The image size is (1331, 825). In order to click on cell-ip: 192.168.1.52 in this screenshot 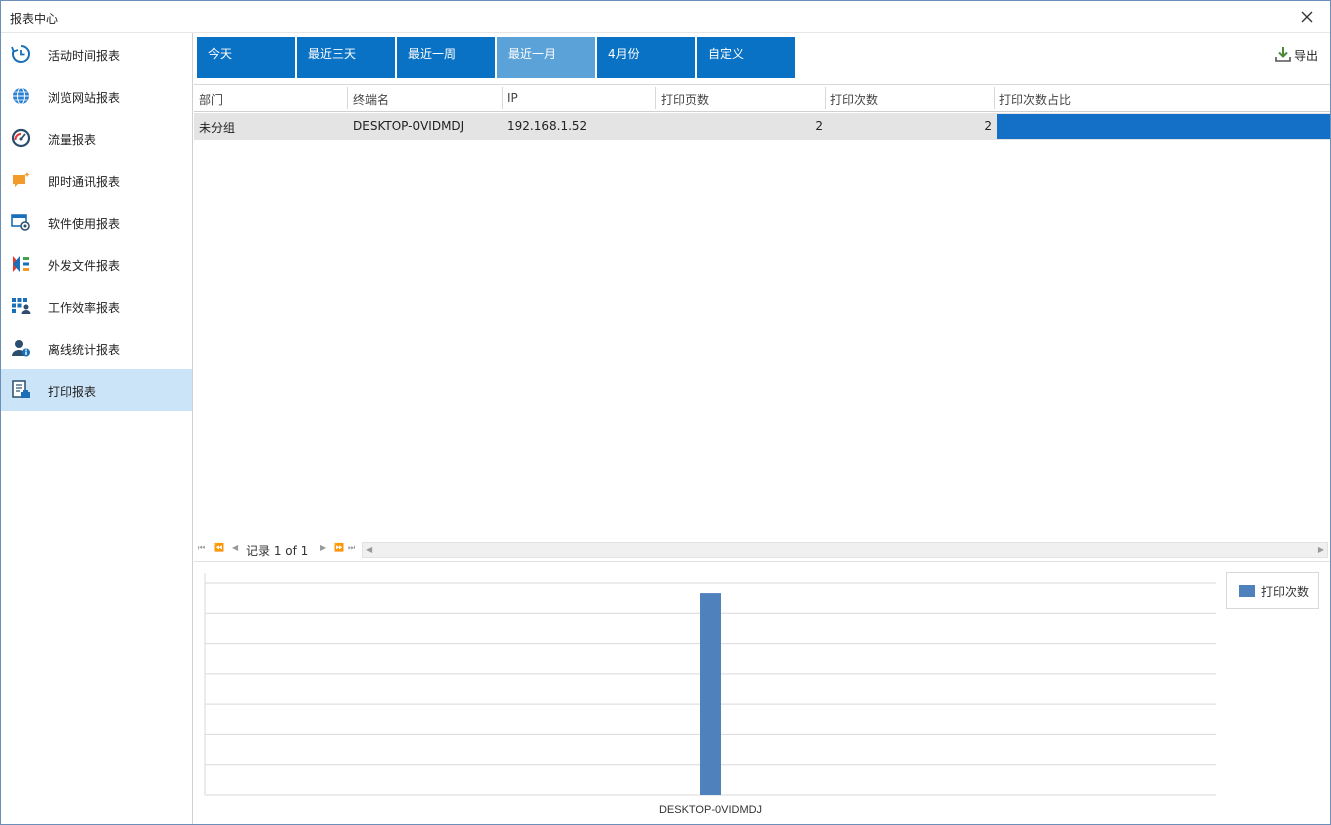, I will do `click(547, 126)`.